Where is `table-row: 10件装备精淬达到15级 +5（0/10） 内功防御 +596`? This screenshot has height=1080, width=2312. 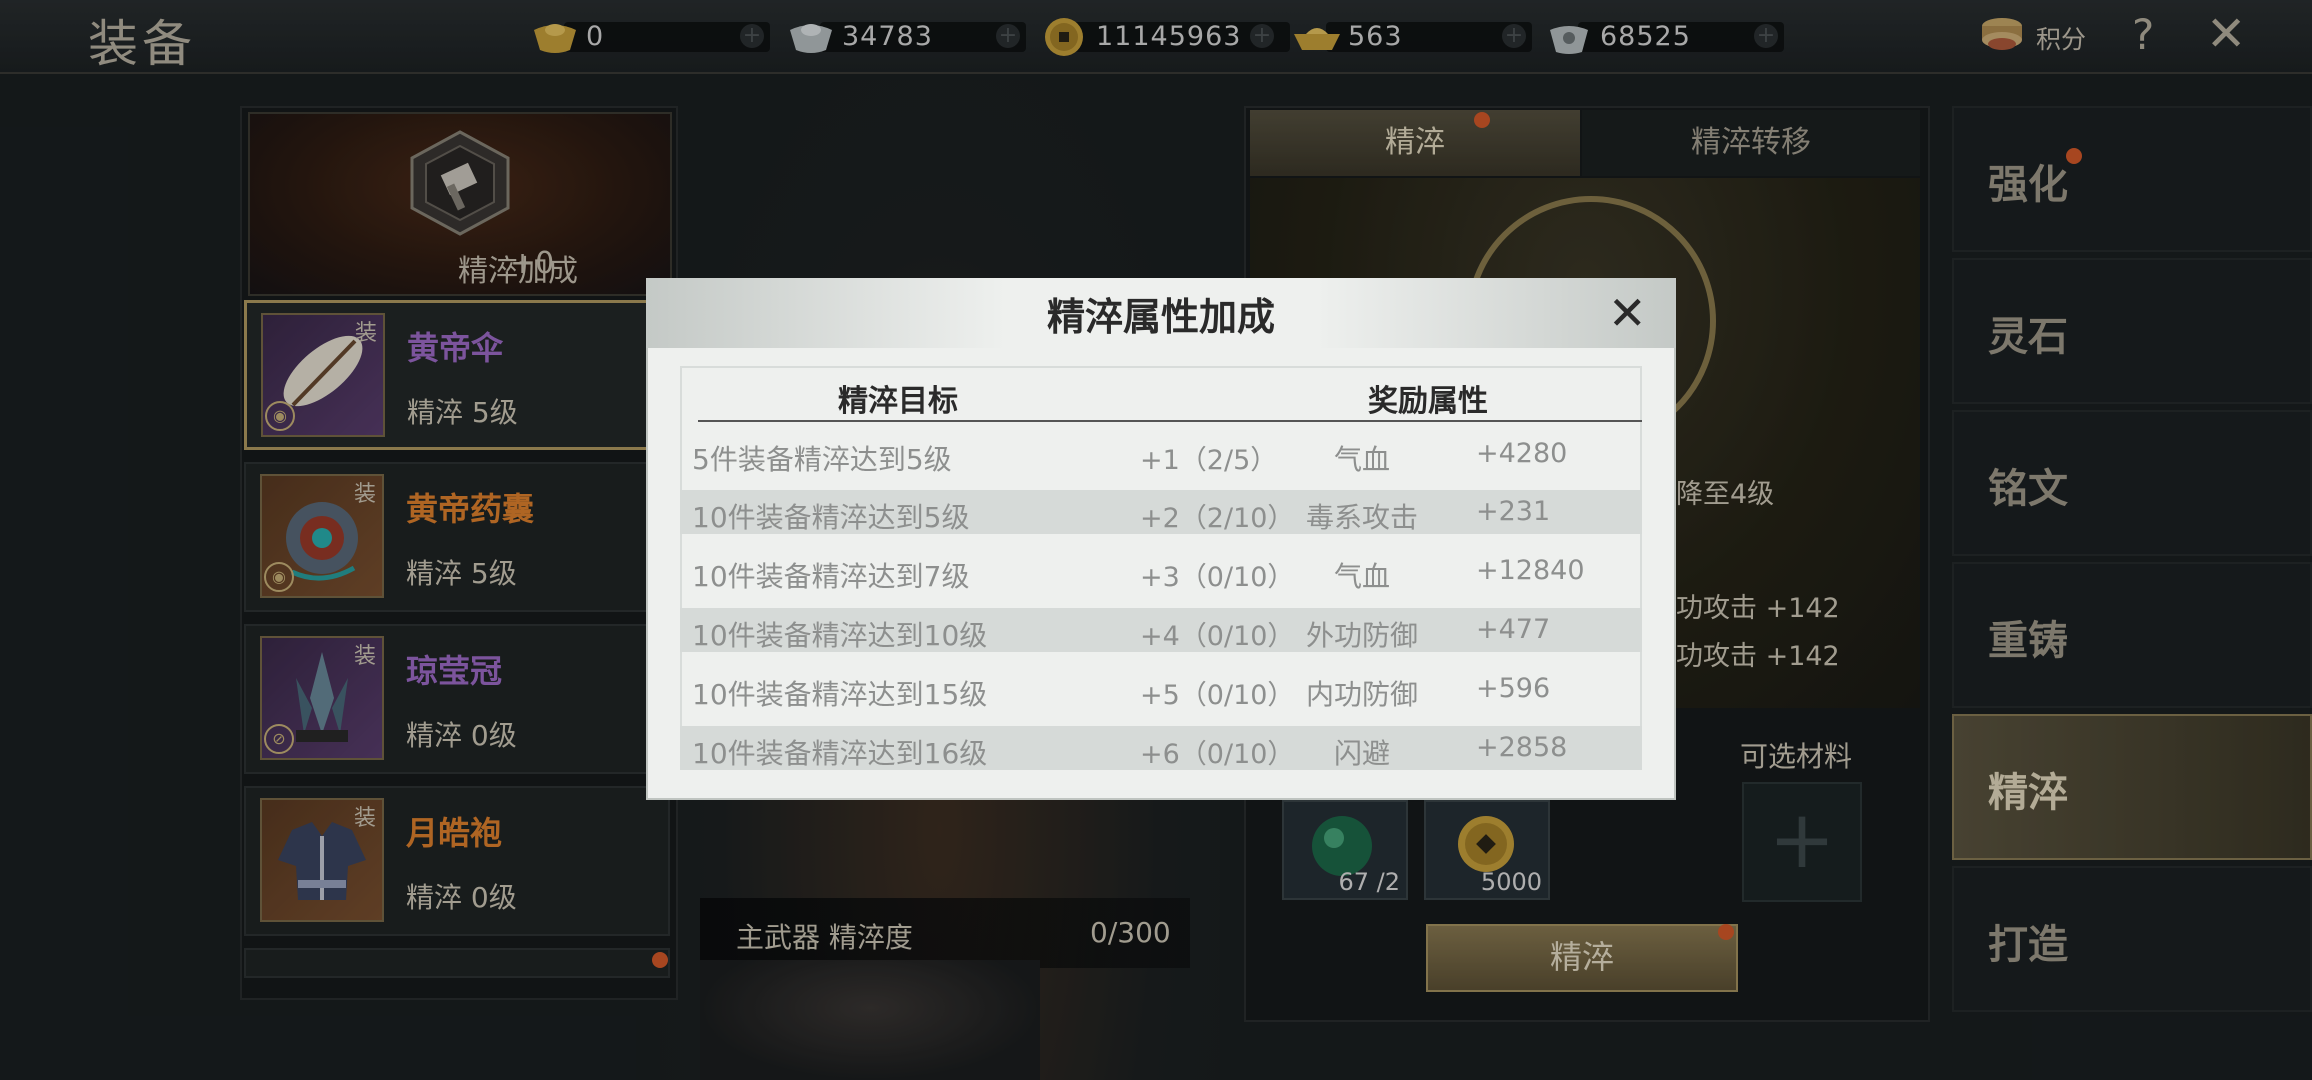 table-row: 10件装备精淬达到15级 +5（0/10） 内功防御 +596 is located at coordinates (1161, 689).